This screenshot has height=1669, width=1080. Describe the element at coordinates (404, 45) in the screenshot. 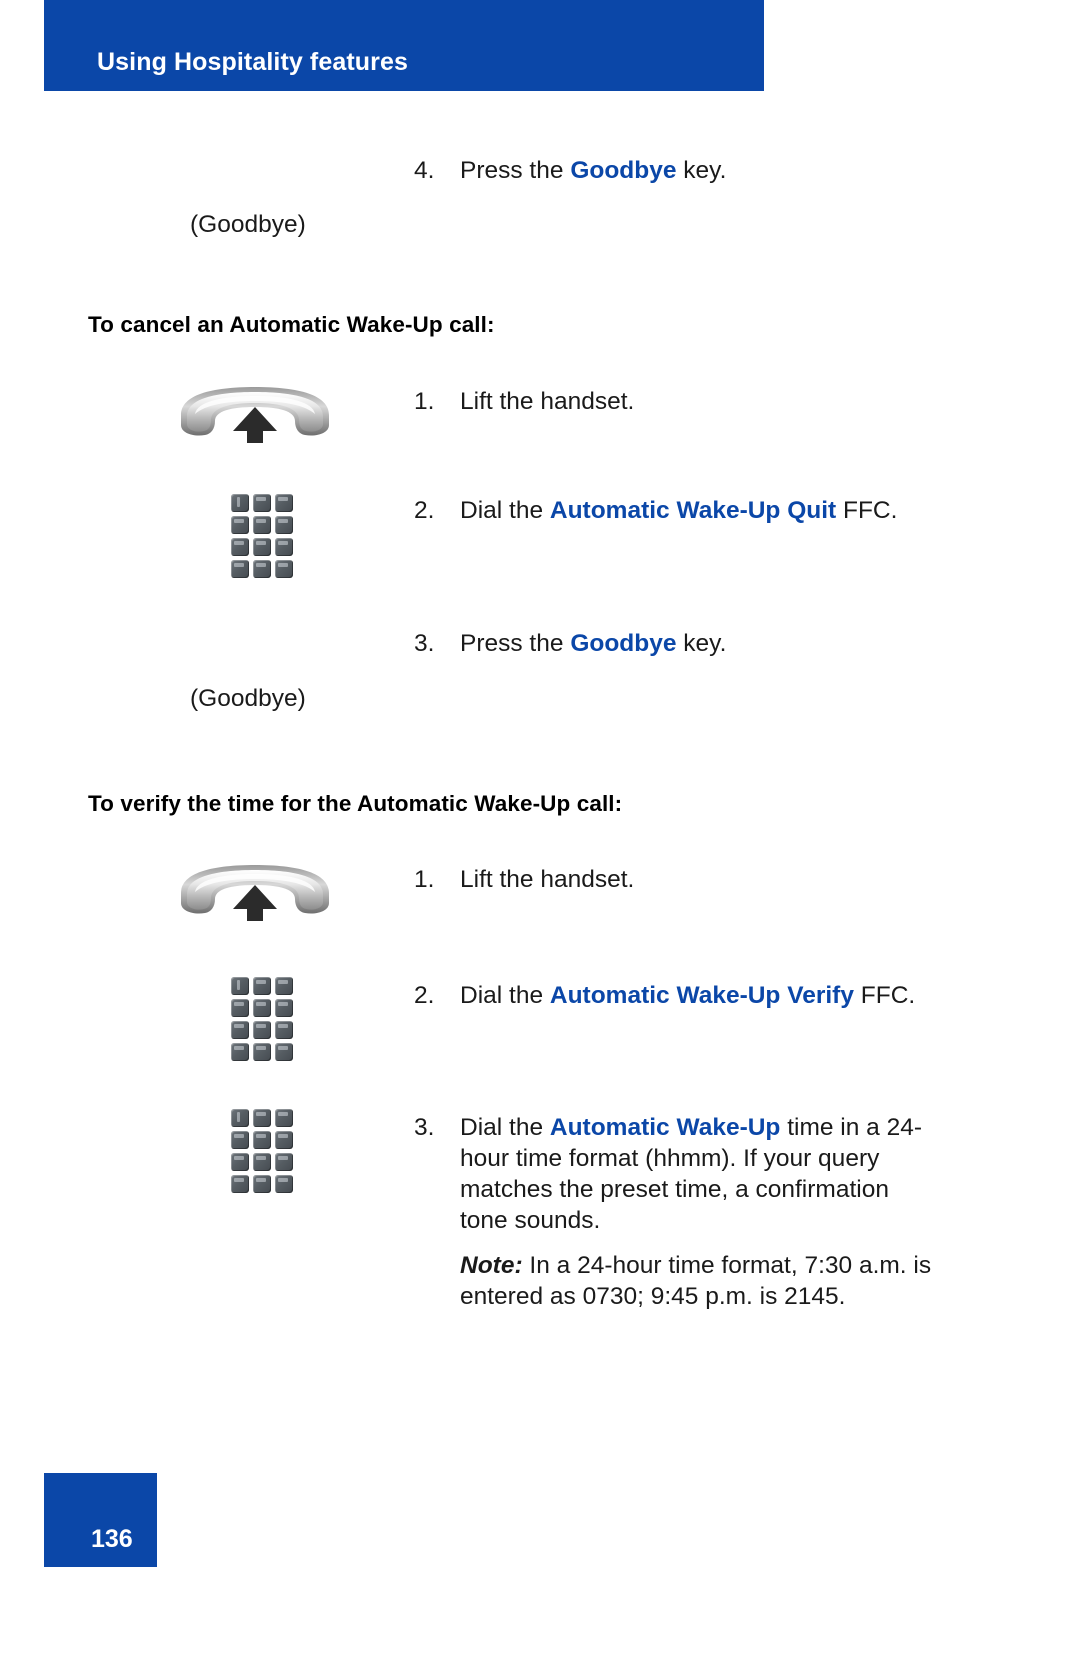

I see `page-header-banner: Using Hospitality features` at that location.